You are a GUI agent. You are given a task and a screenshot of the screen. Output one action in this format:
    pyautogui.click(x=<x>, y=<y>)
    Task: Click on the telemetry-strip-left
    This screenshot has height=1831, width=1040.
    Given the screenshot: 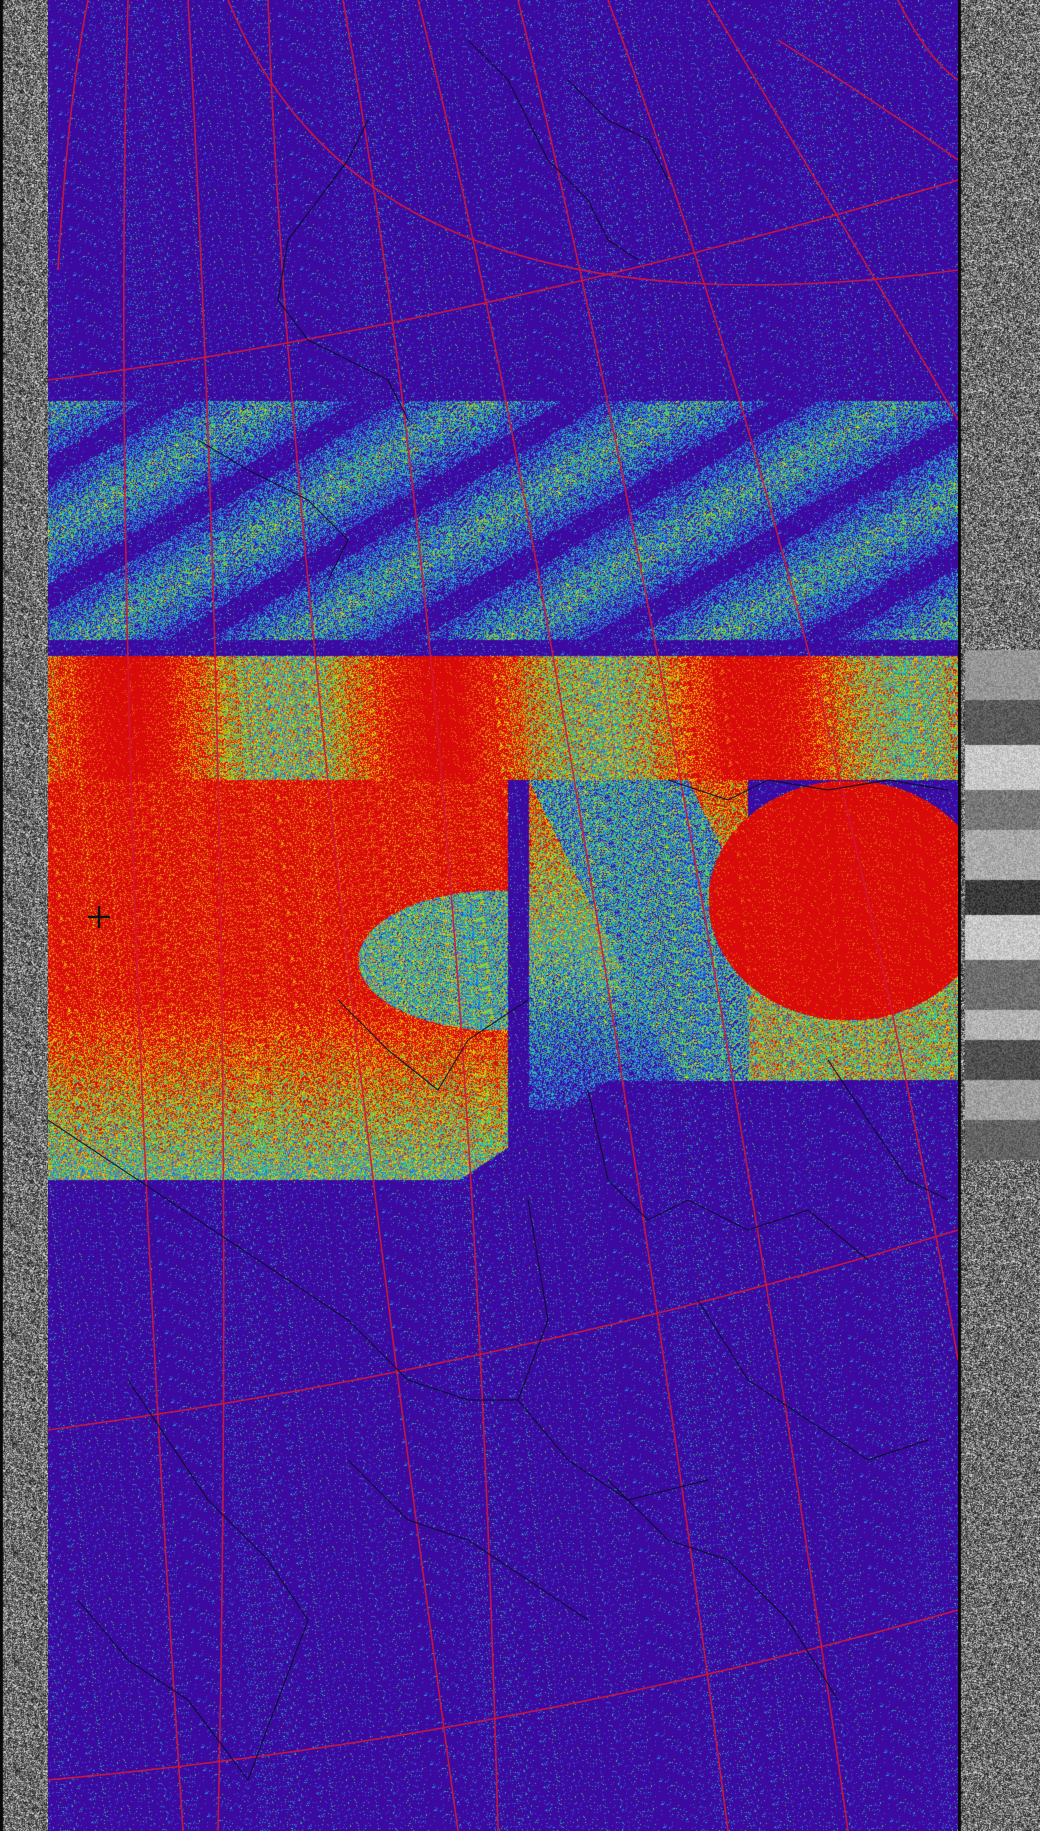 What is the action you would take?
    pyautogui.click(x=24, y=915)
    